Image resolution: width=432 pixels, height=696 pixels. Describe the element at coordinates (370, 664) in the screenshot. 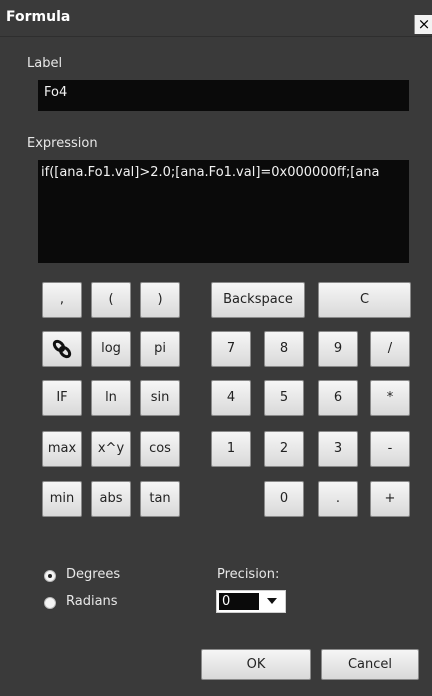

I see `cancel-button: Cancel` at that location.